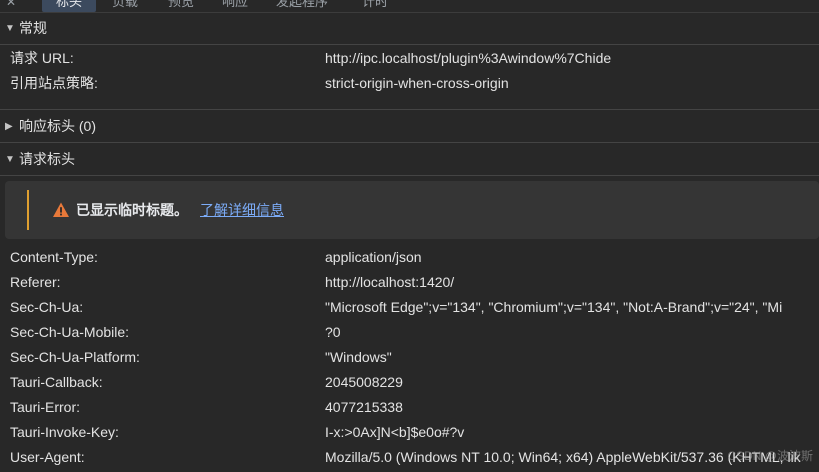 The width and height of the screenshot is (819, 472). Describe the element at coordinates (28, 210) in the screenshot. I see `warning-accent-bar` at that location.